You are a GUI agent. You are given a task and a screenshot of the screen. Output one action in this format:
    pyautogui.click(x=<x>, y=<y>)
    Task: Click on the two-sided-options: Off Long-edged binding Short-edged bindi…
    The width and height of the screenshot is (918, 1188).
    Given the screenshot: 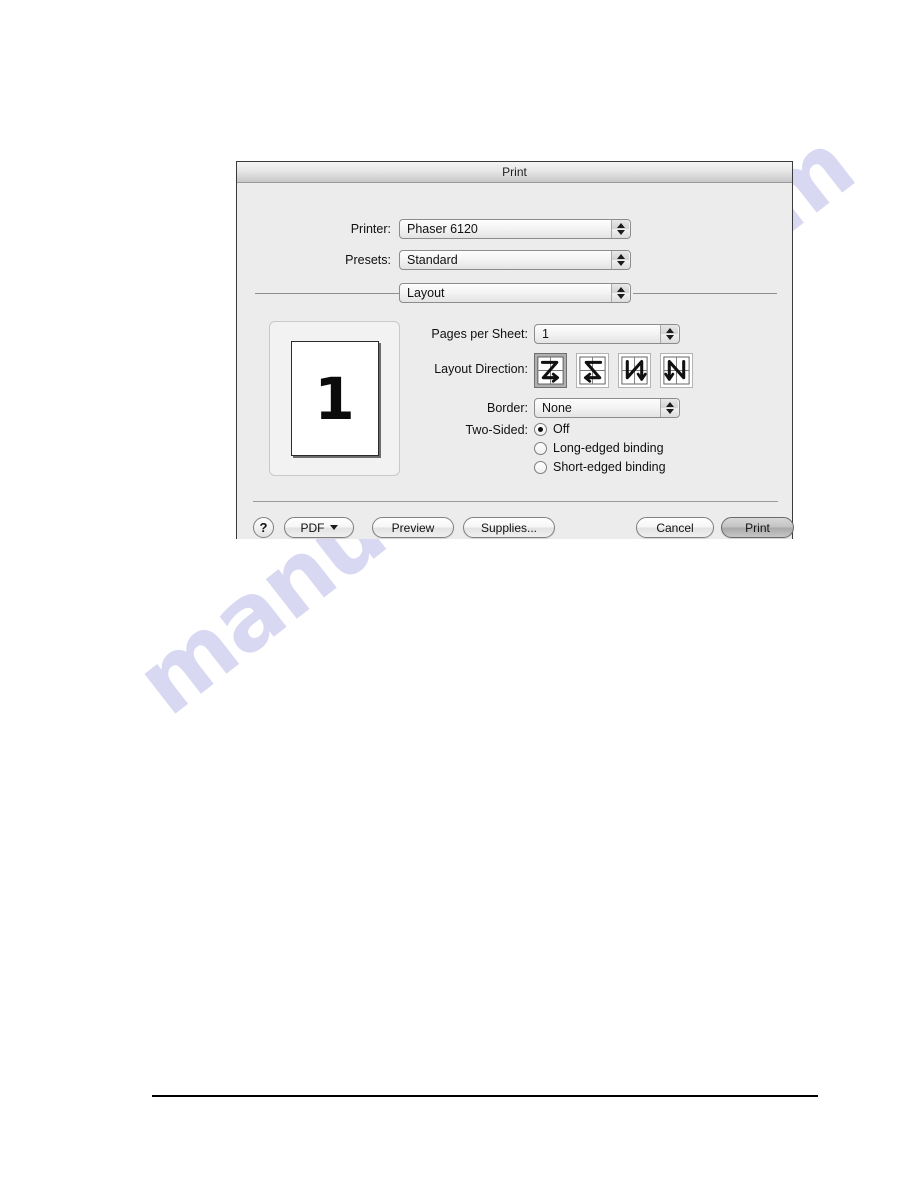 What is the action you would take?
    pyautogui.click(x=600, y=448)
    